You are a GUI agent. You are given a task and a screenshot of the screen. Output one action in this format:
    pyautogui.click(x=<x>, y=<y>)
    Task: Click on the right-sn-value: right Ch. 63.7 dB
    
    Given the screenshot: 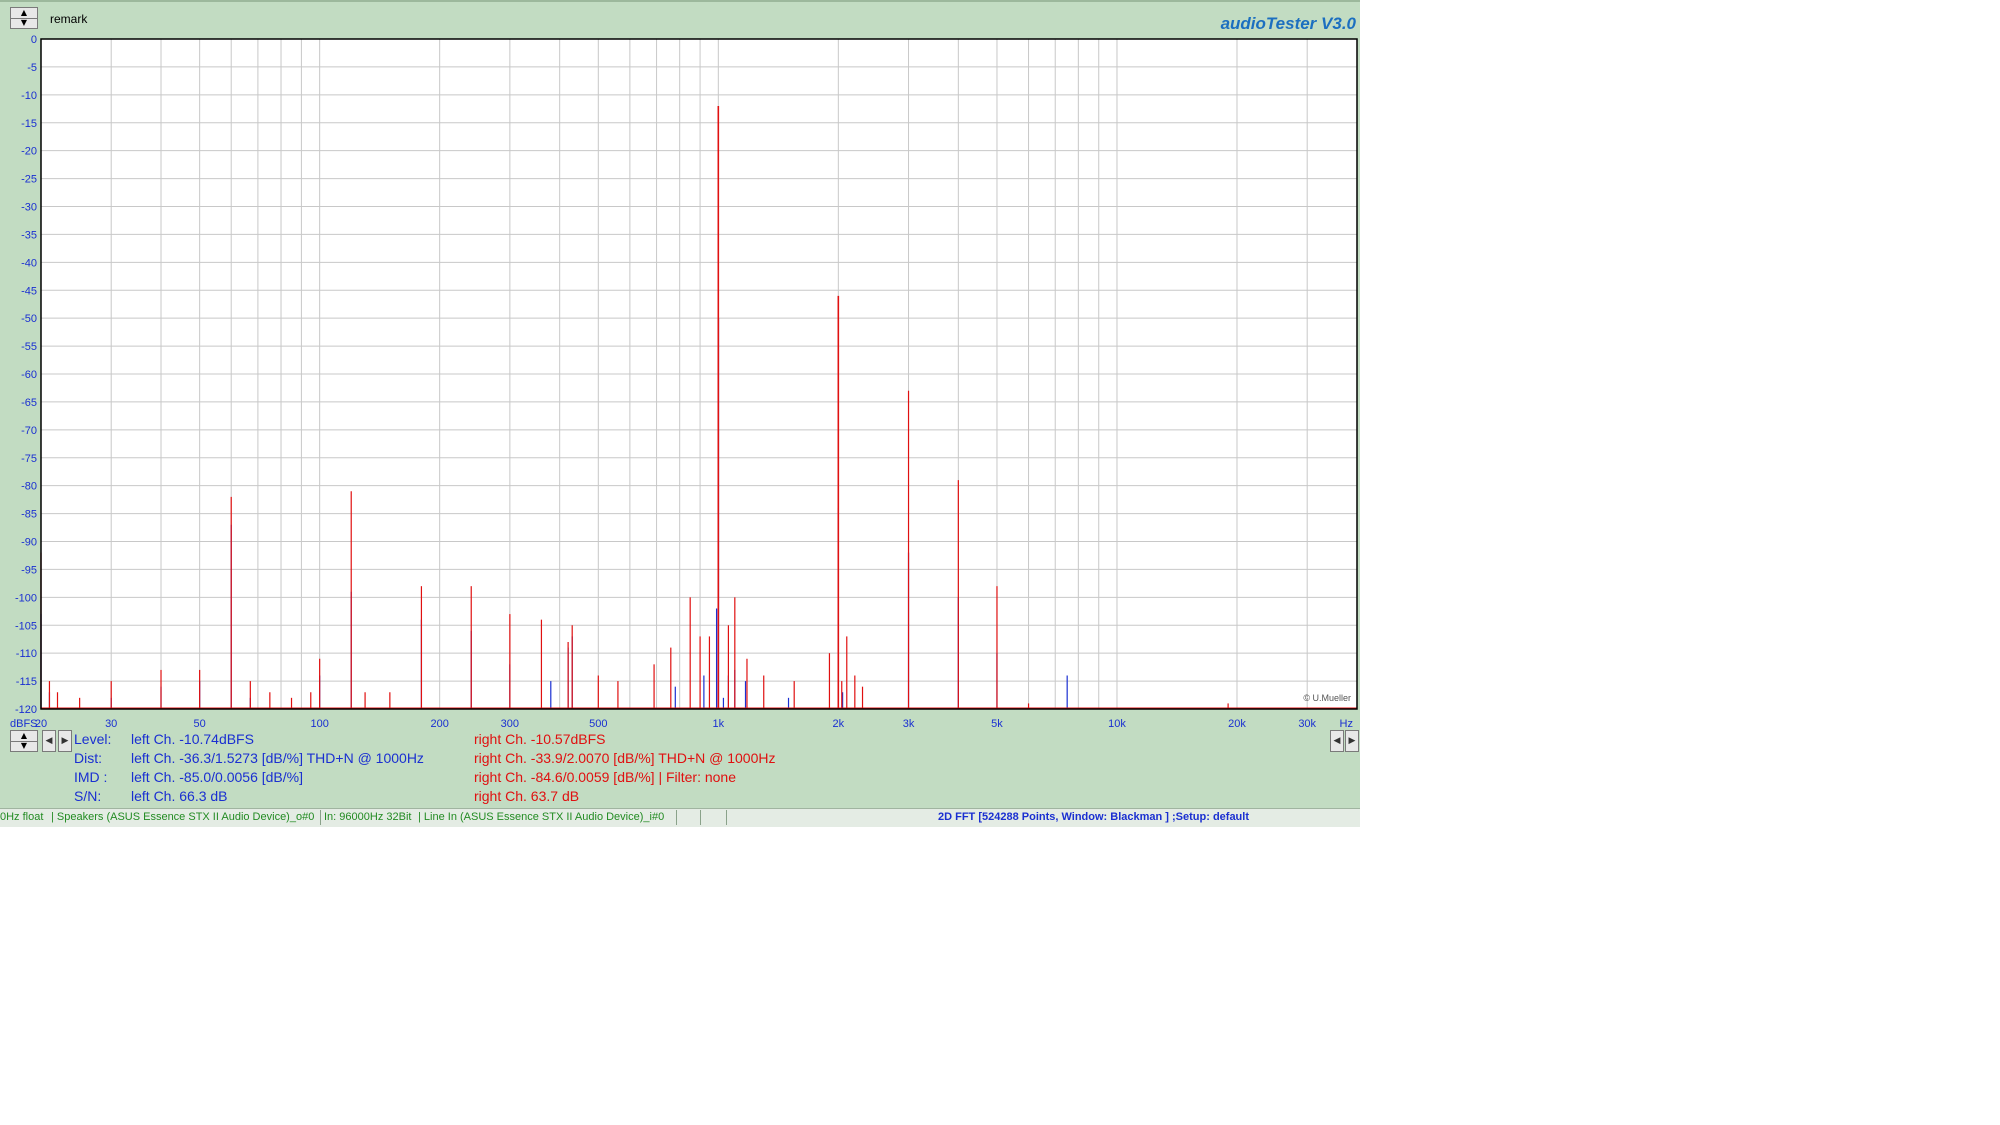 What is the action you would take?
    pyautogui.click(x=527, y=796)
    